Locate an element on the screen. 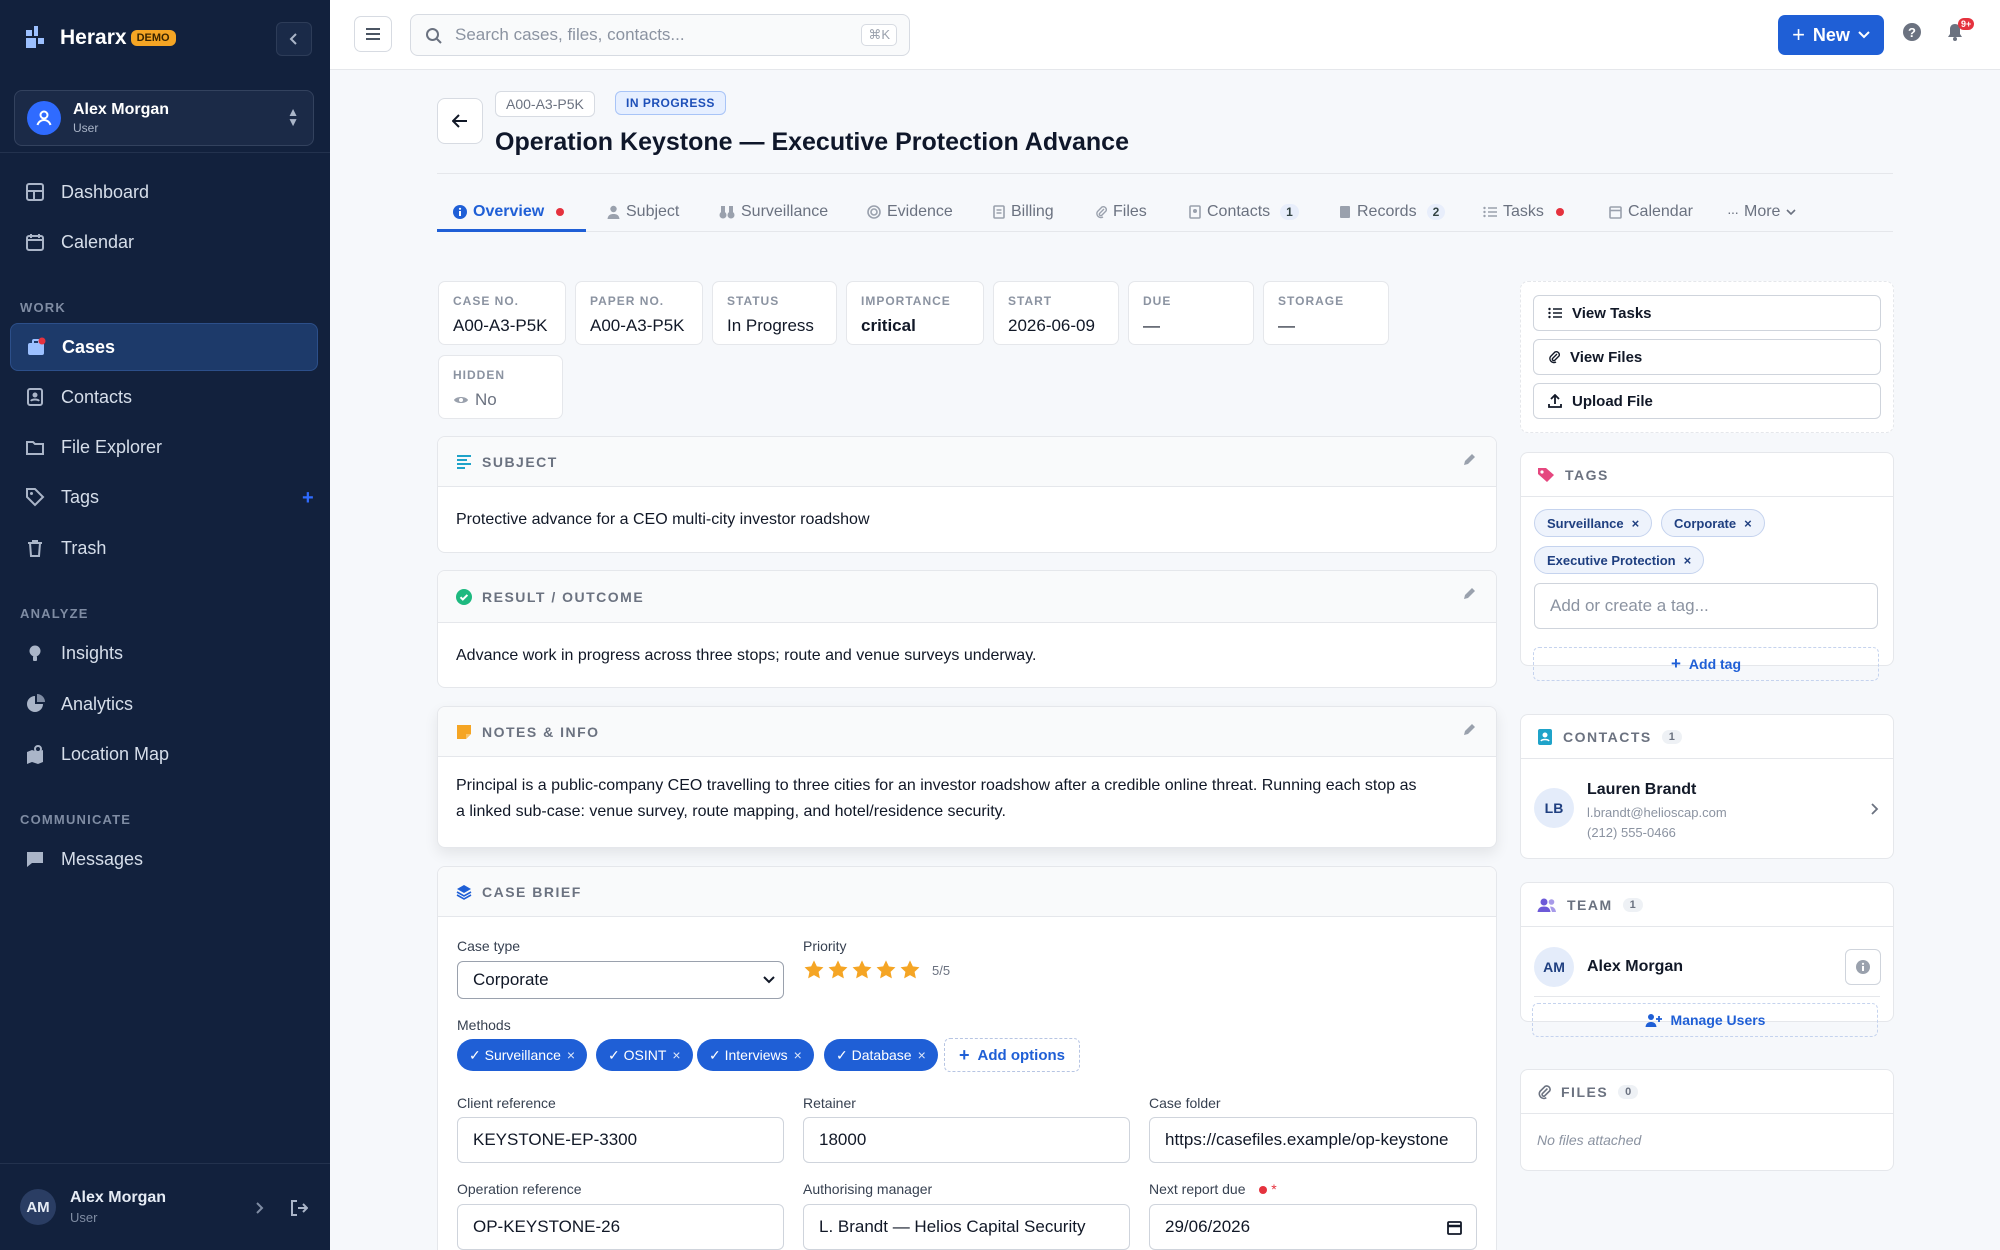 This screenshot has width=2000, height=1250. case-folder-label: Case folder is located at coordinates (1185, 1103).